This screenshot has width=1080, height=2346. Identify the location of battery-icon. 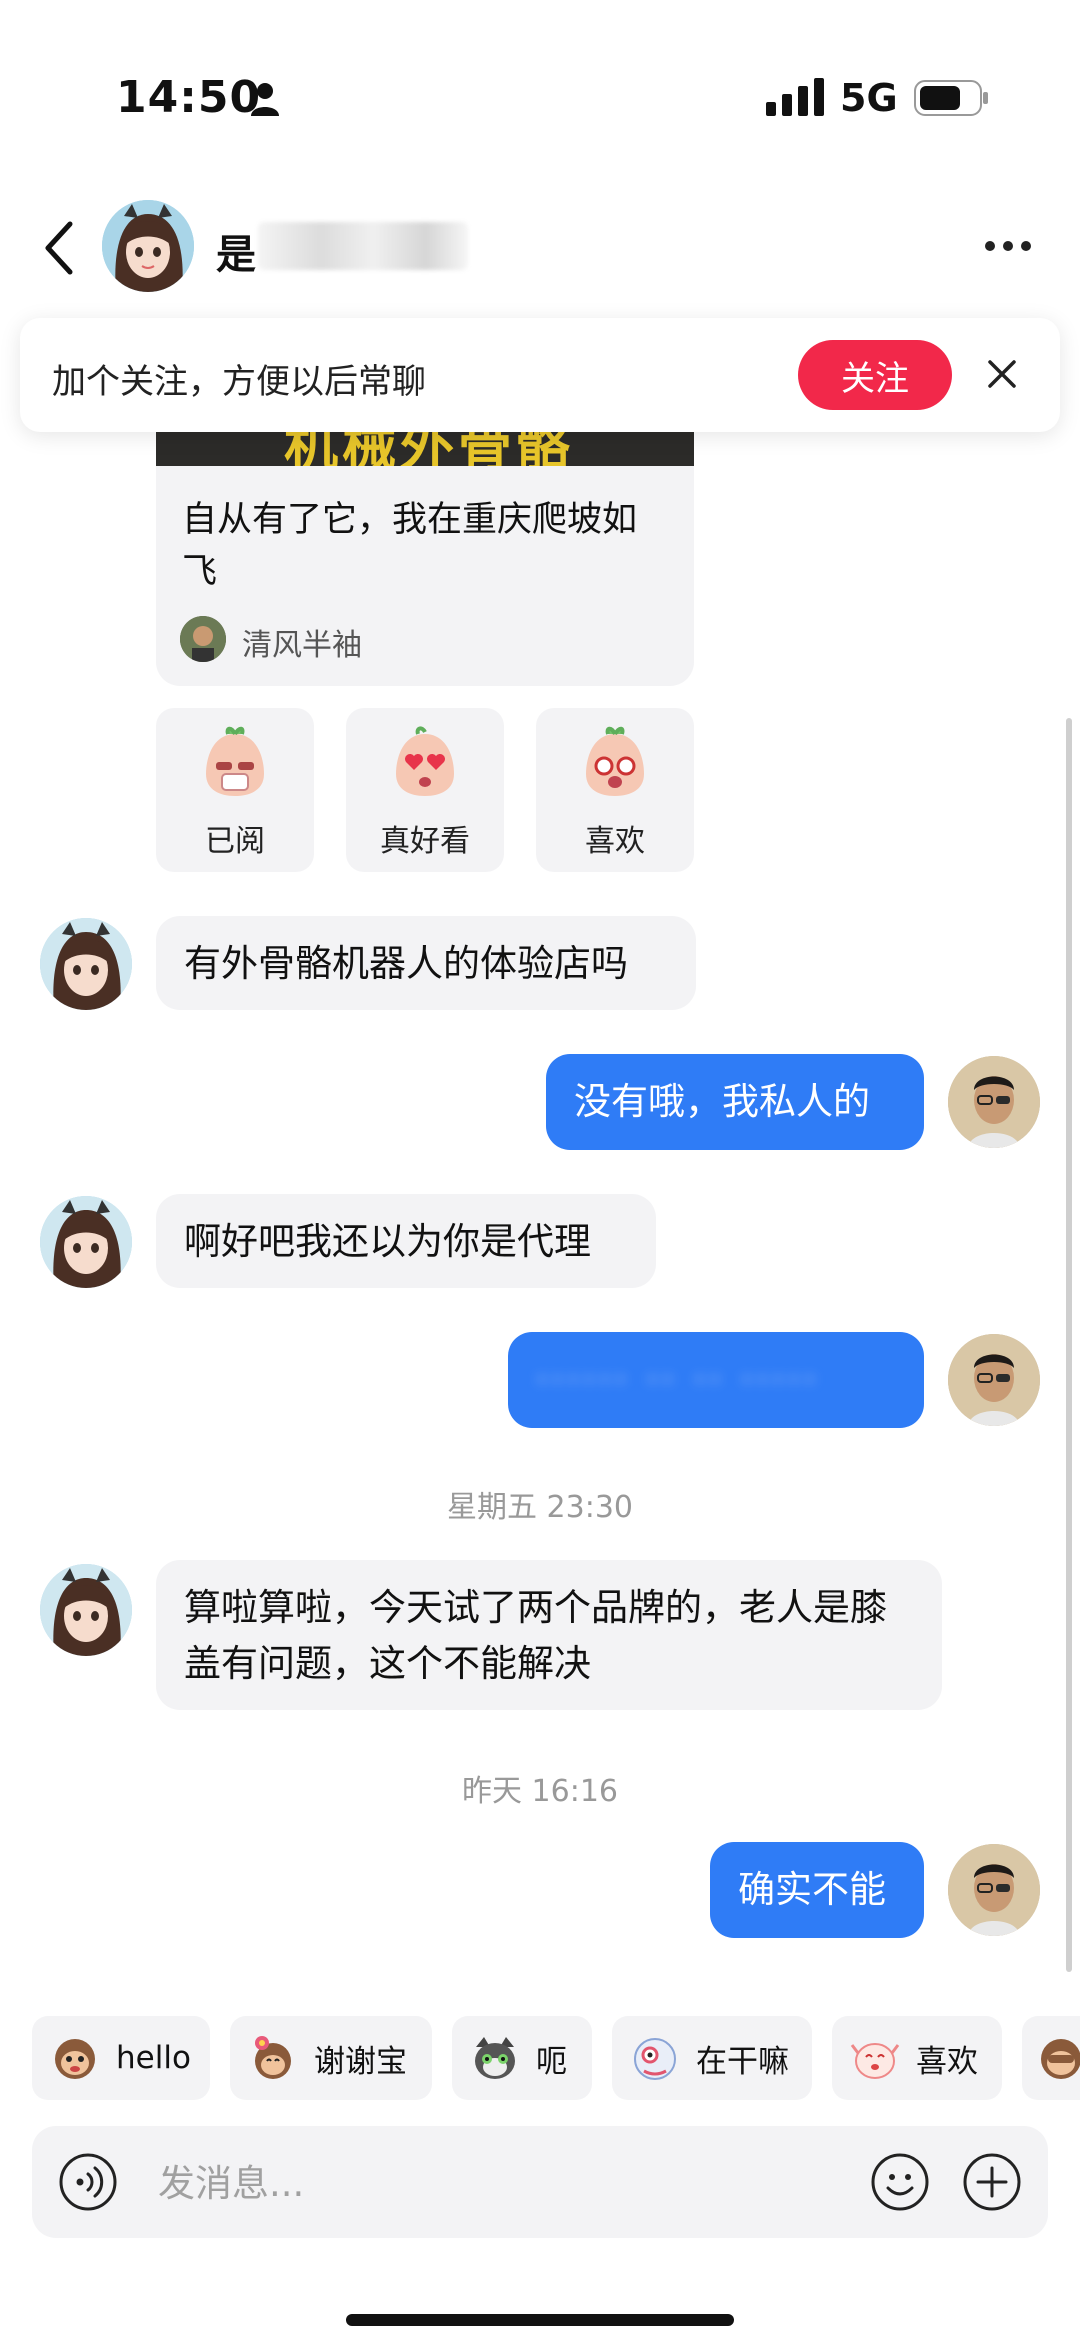
(951, 98).